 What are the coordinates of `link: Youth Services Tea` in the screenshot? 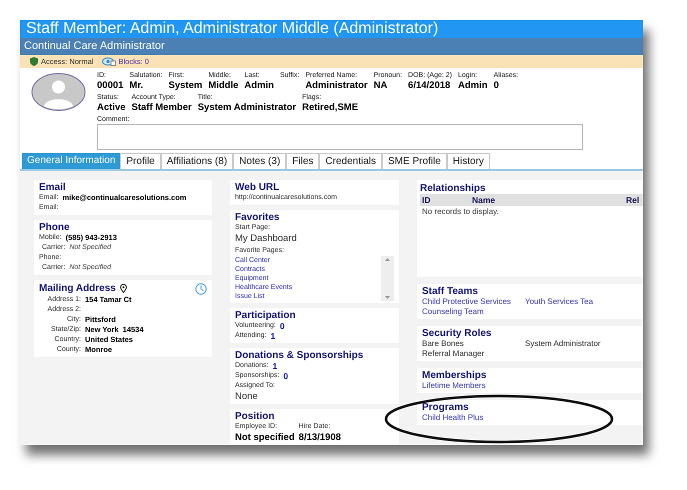 It's located at (559, 302).